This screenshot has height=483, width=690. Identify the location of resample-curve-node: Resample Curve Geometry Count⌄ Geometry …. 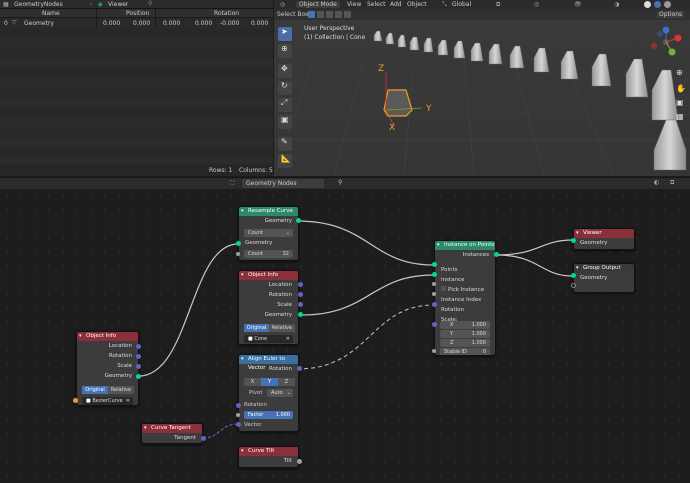
(268, 233).